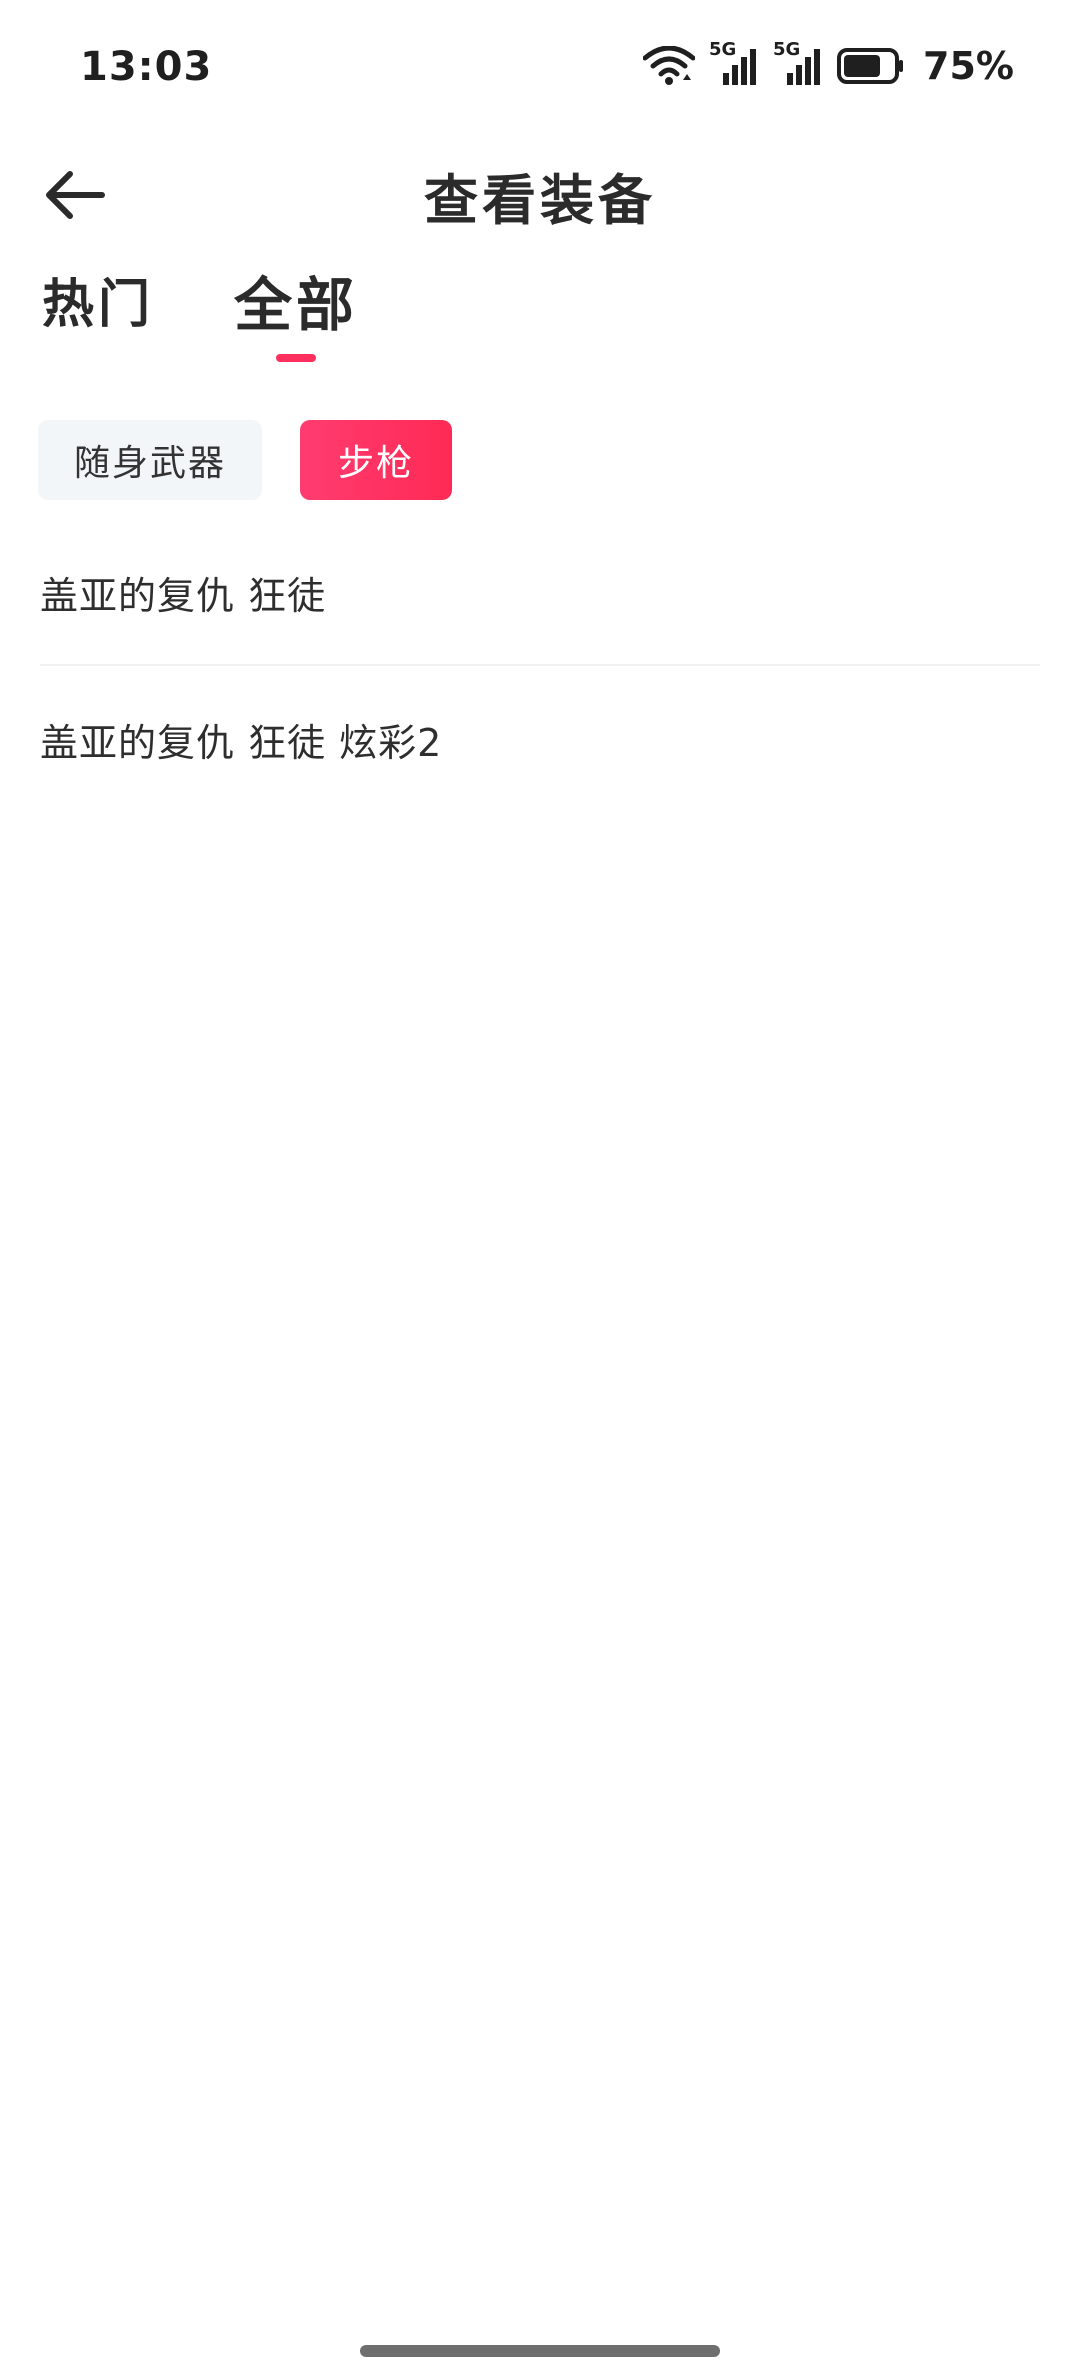  I want to click on tab-all: 全部, so click(296, 320).